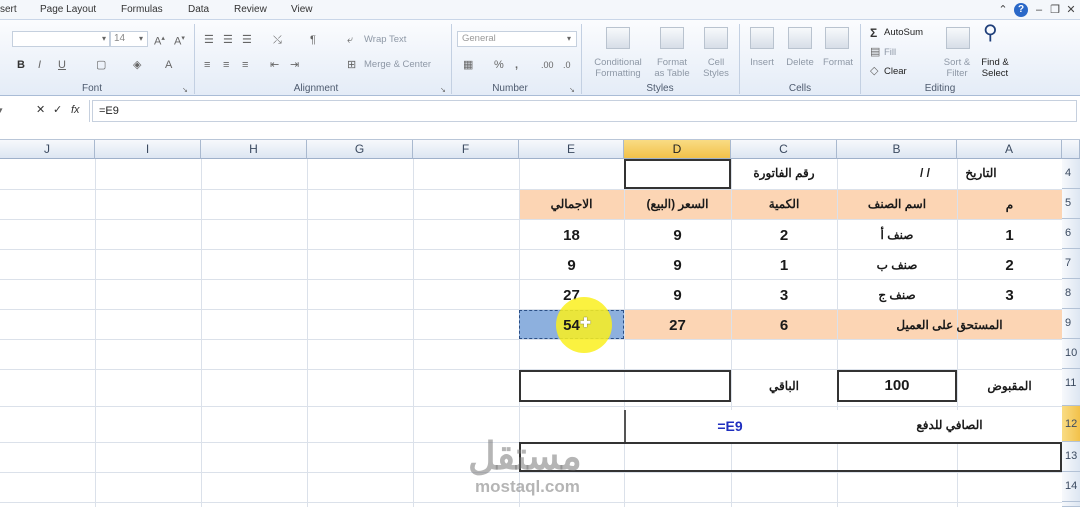  Describe the element at coordinates (571, 149) in the screenshot. I see `column-header-e: E` at that location.